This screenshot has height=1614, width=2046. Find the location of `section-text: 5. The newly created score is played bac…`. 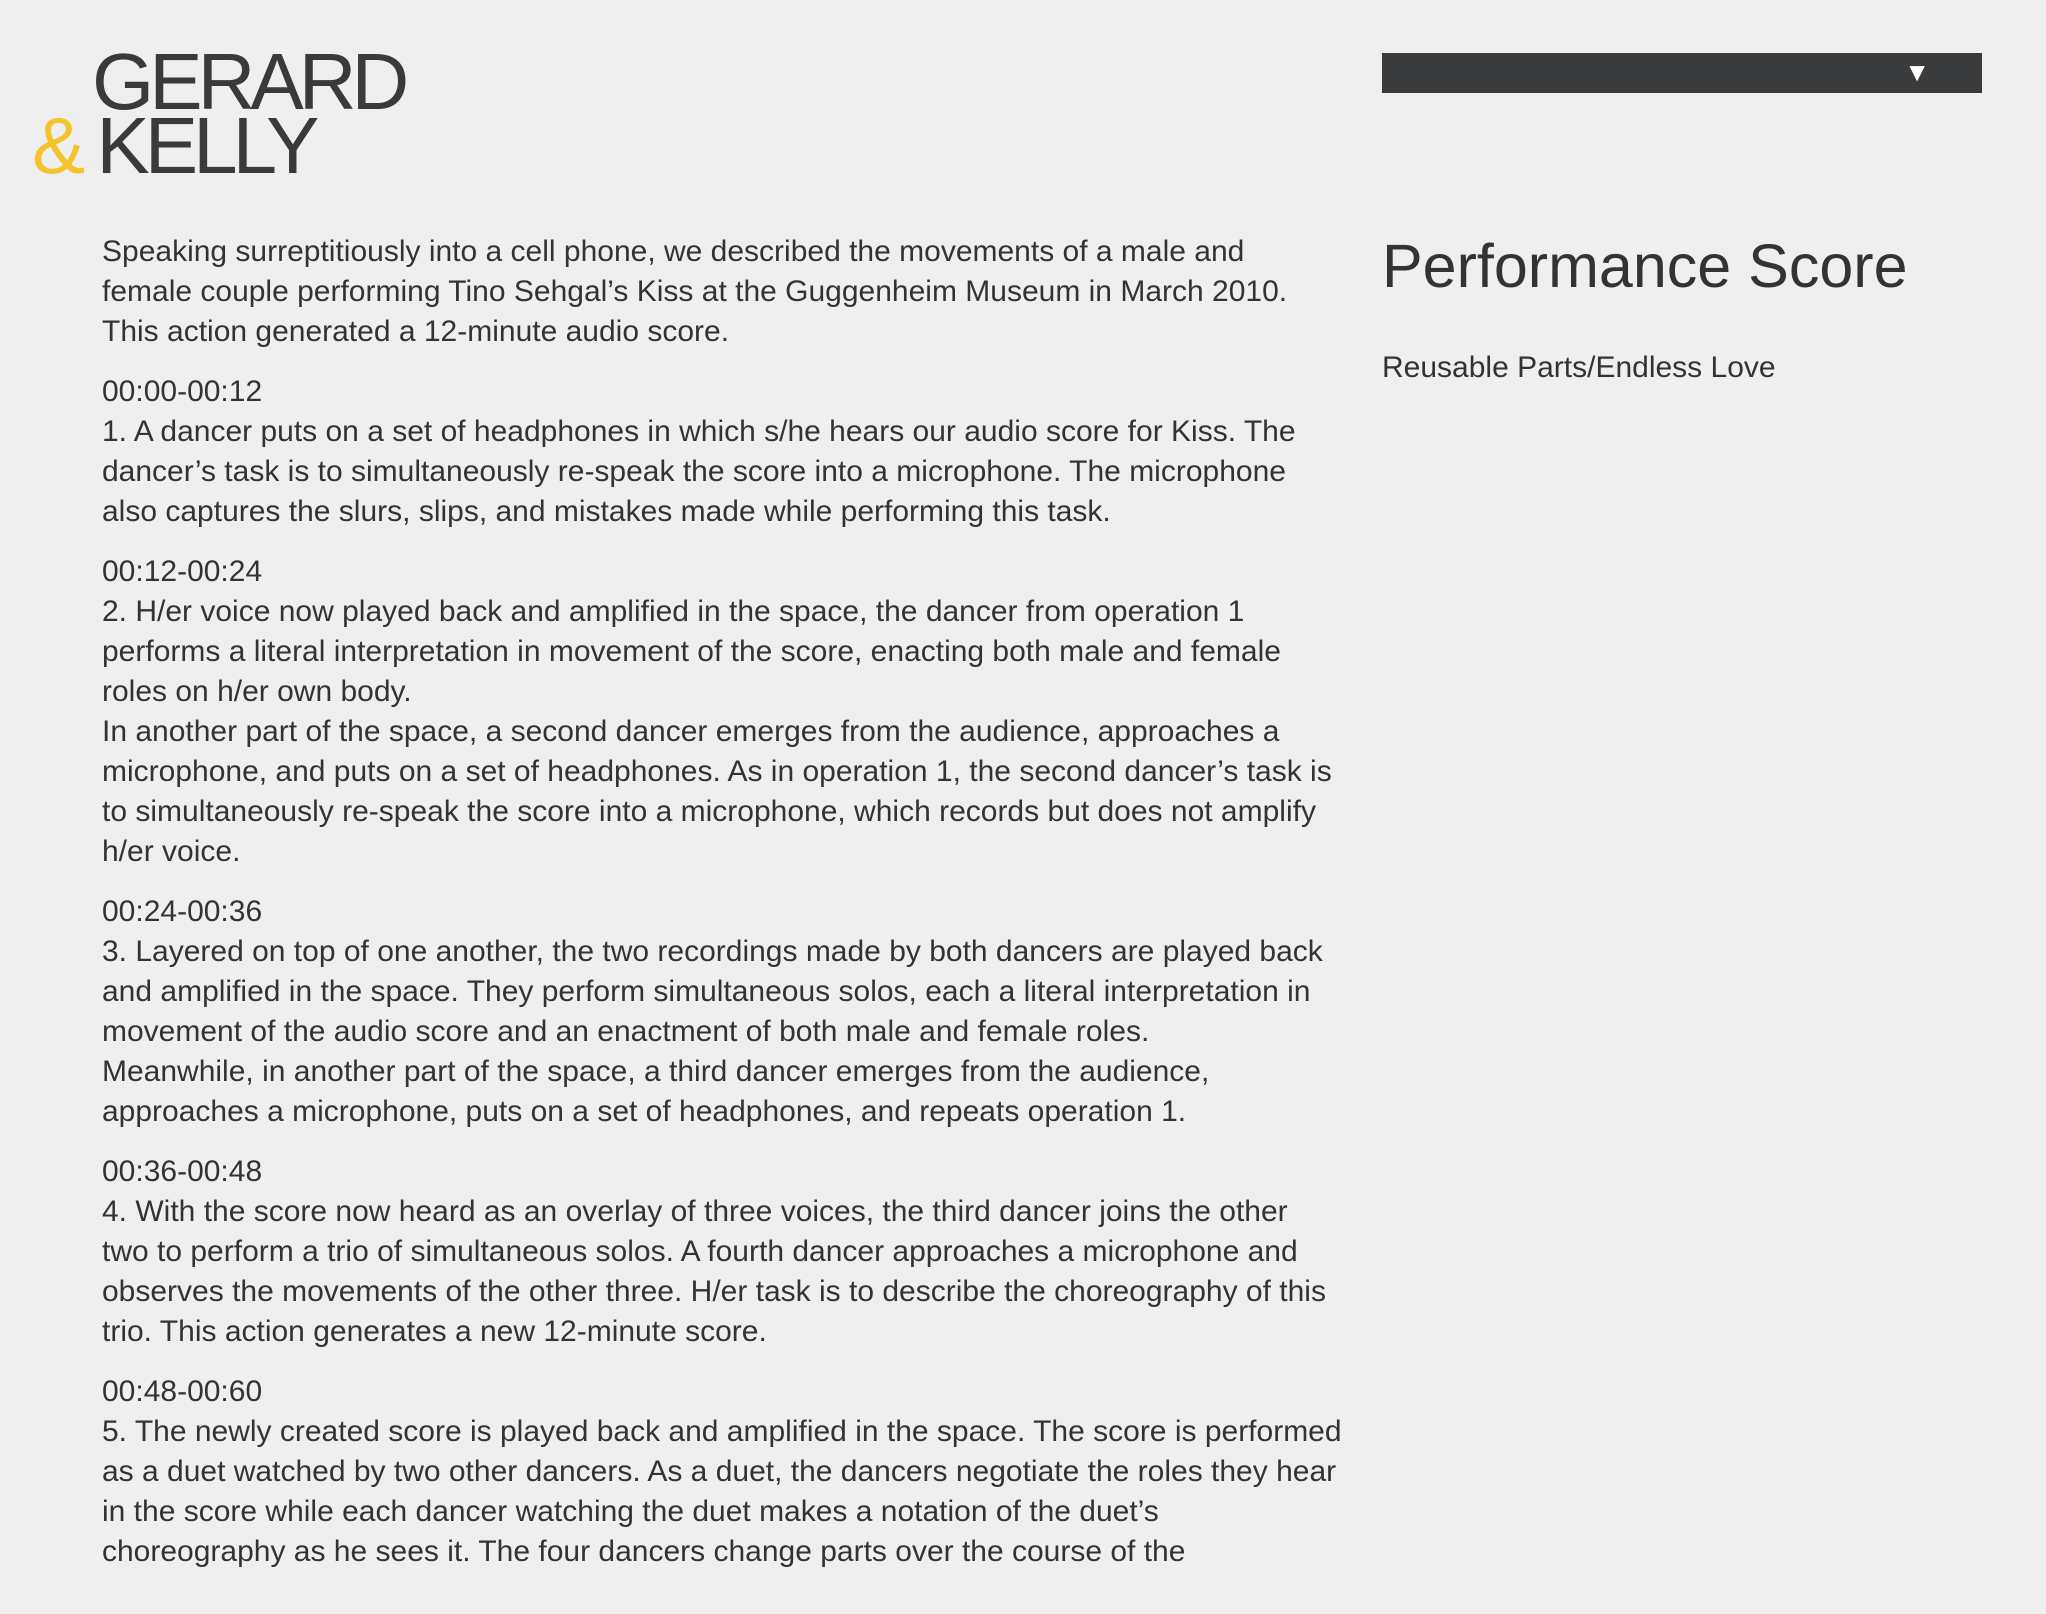

section-text: 5. The newly created score is played bac… is located at coordinates (722, 1491).